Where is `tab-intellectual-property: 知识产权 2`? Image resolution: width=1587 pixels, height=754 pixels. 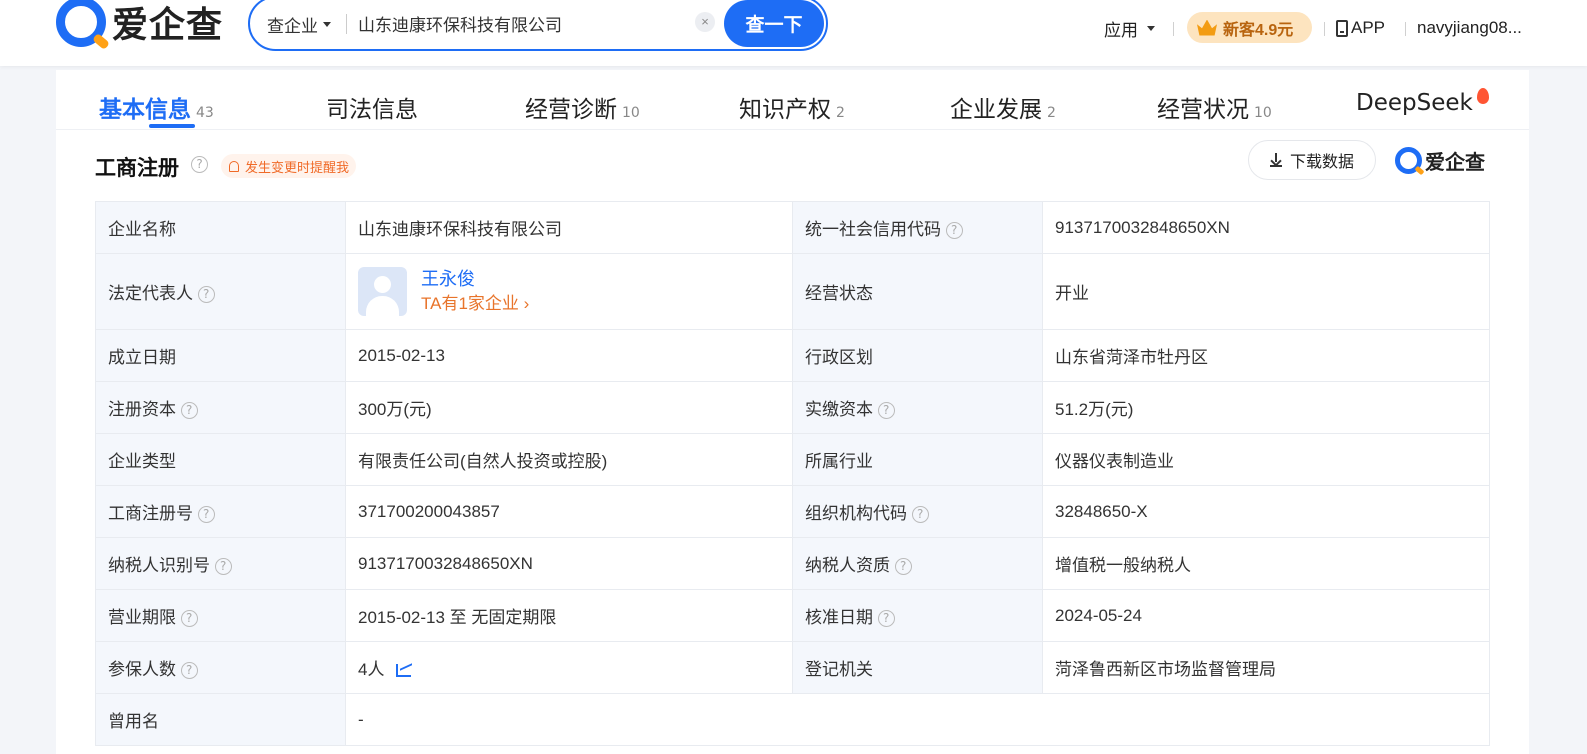 tab-intellectual-property: 知识产权 2 is located at coordinates (792, 107).